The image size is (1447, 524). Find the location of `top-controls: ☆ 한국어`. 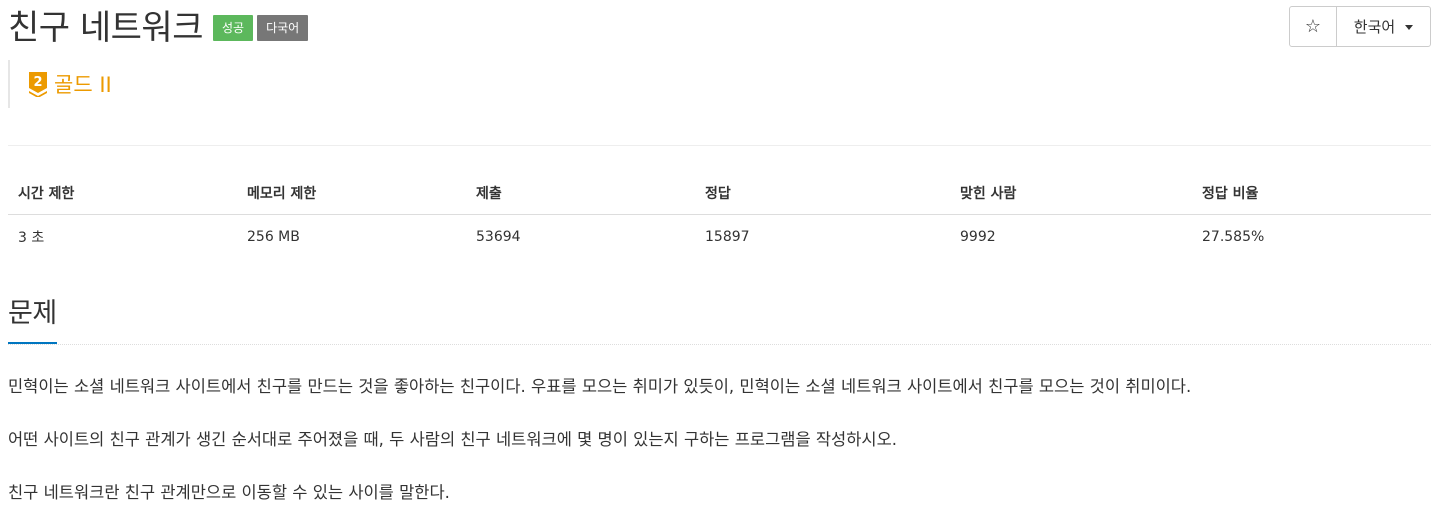

top-controls: ☆ 한국어 is located at coordinates (1360, 26).